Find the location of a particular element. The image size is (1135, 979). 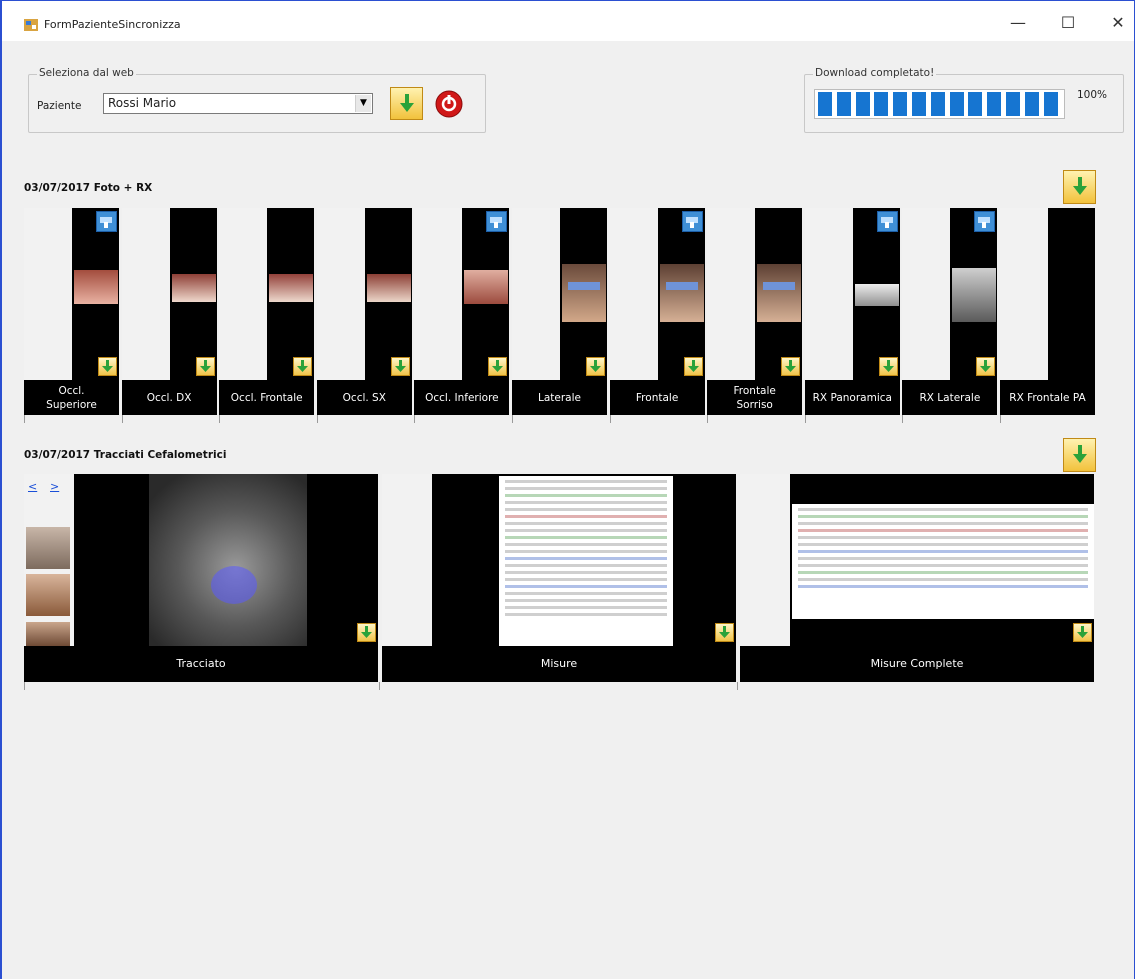

thumbnail-caption: Occl. SX is located at coordinates (364, 397).